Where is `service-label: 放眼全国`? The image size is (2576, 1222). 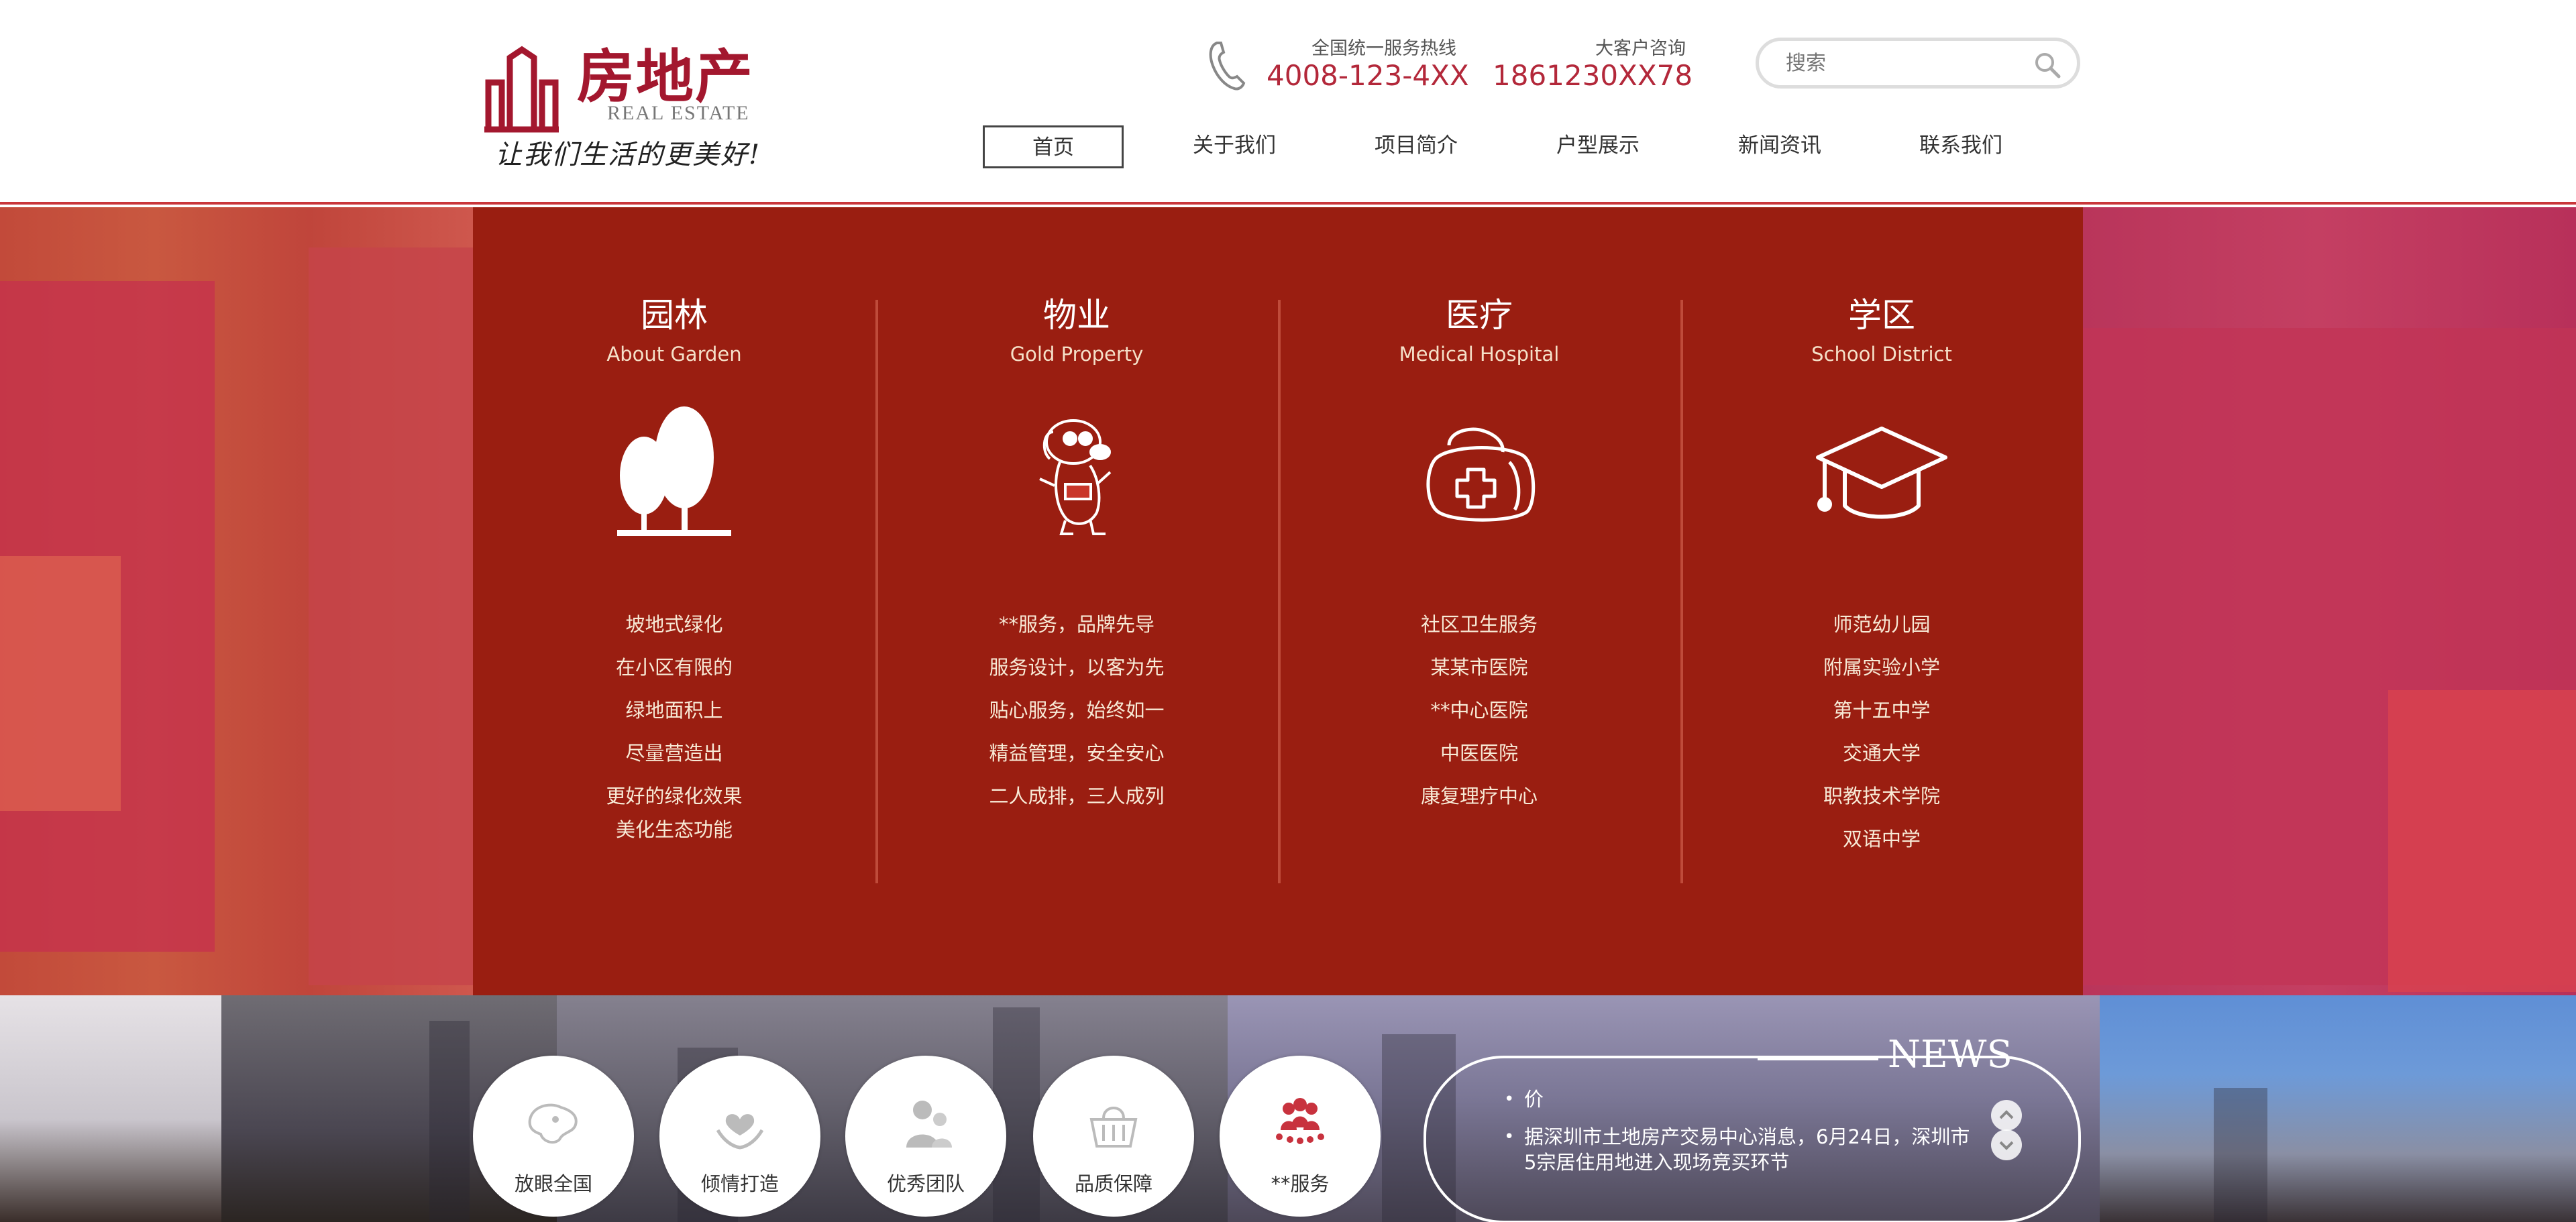
service-label: 放眼全国 is located at coordinates (553, 1184).